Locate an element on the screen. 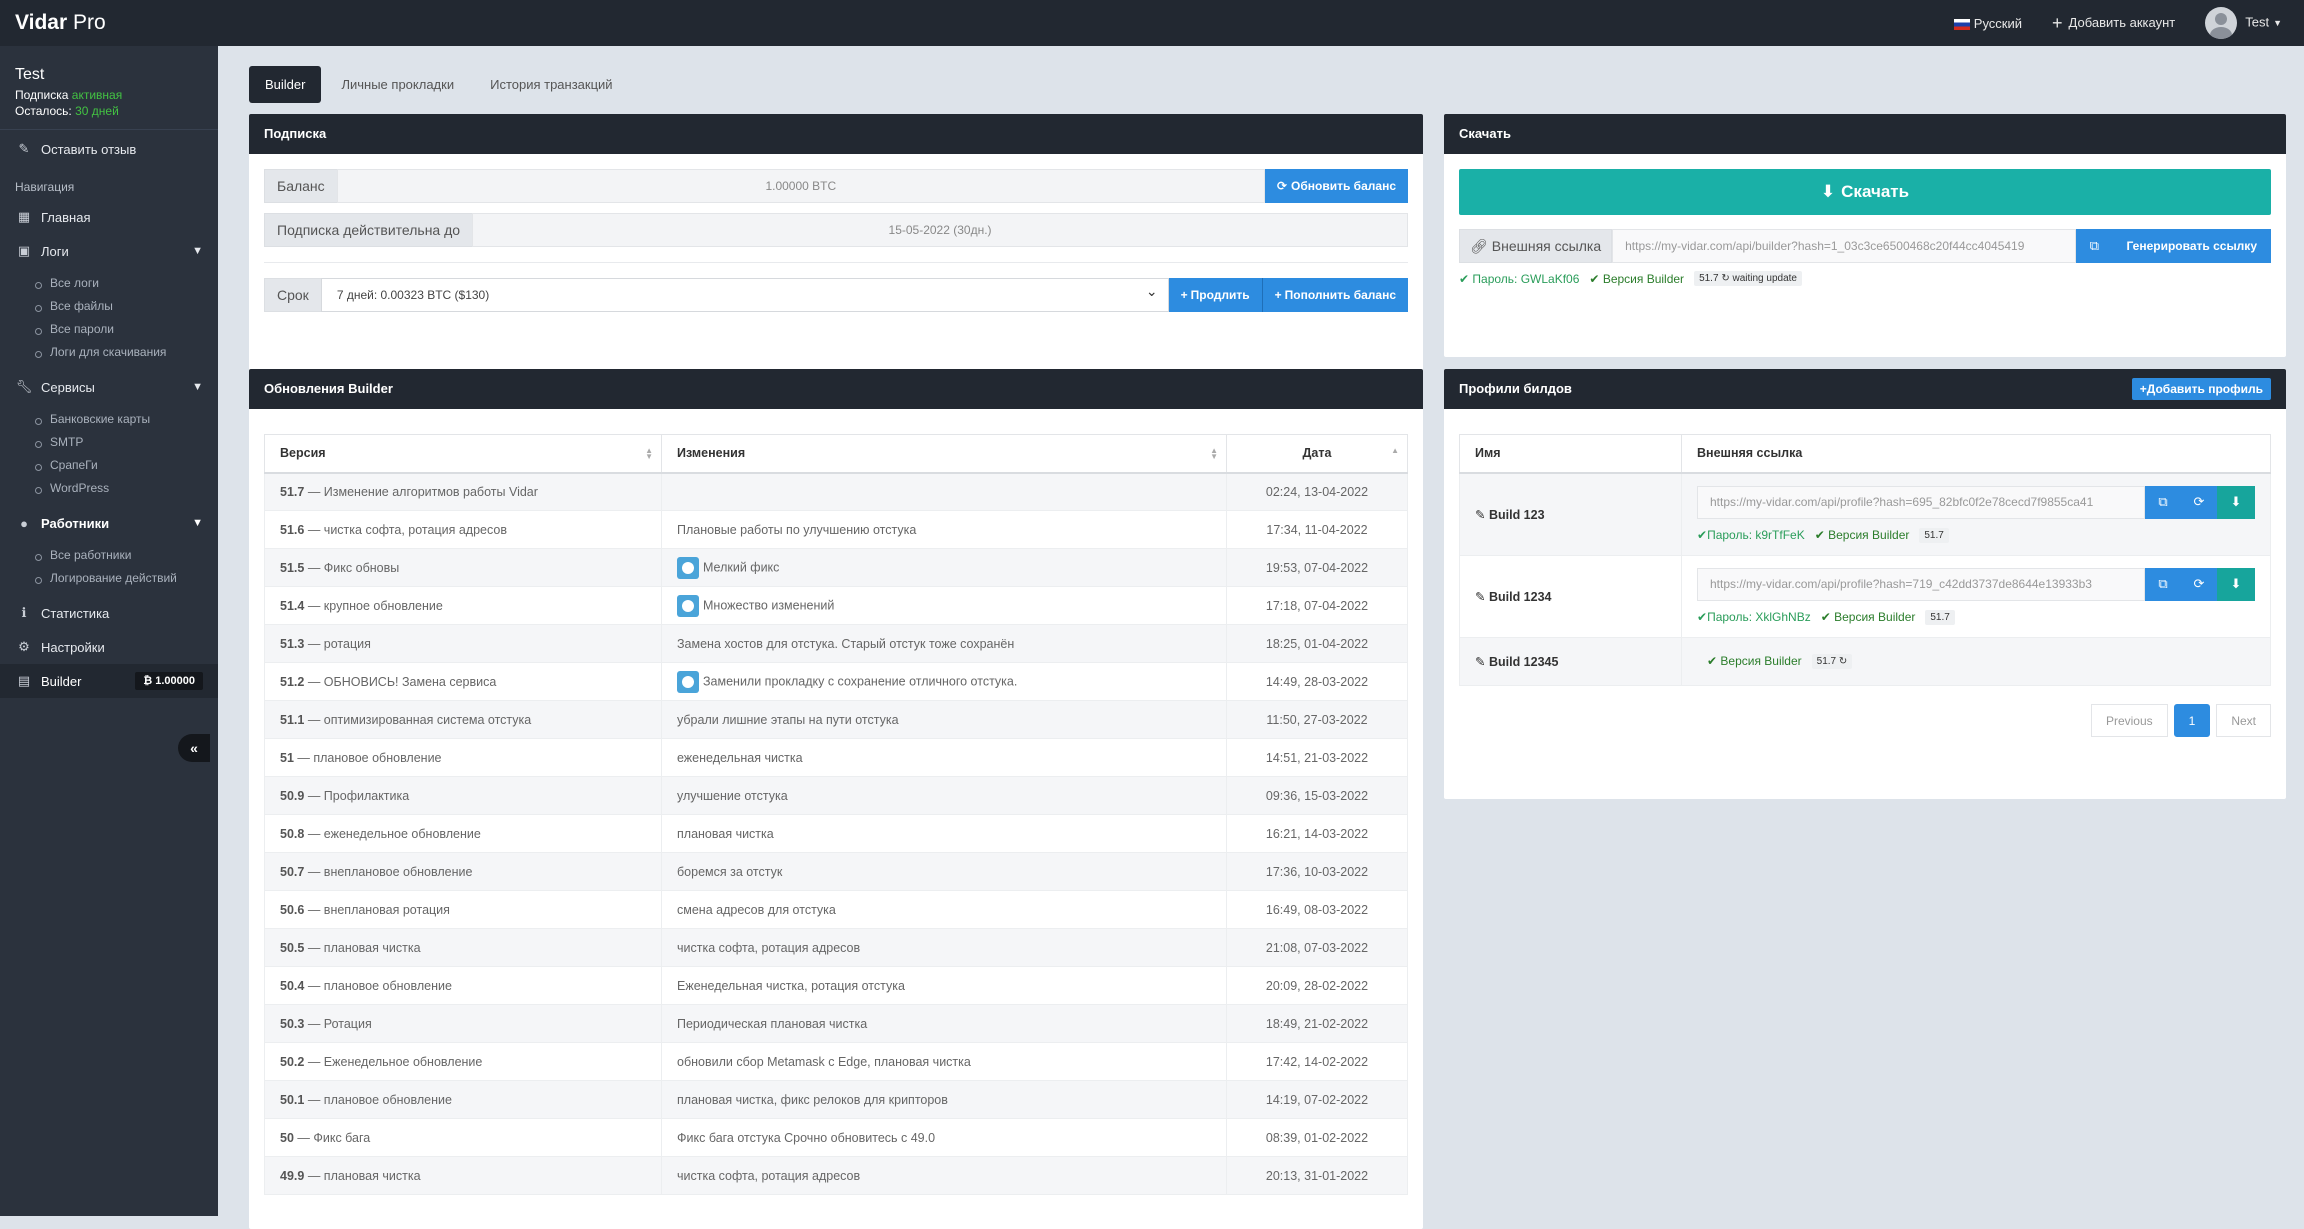 This screenshot has height=1229, width=2304. column-external-link: Внешняя ссылка is located at coordinates (1976, 454).